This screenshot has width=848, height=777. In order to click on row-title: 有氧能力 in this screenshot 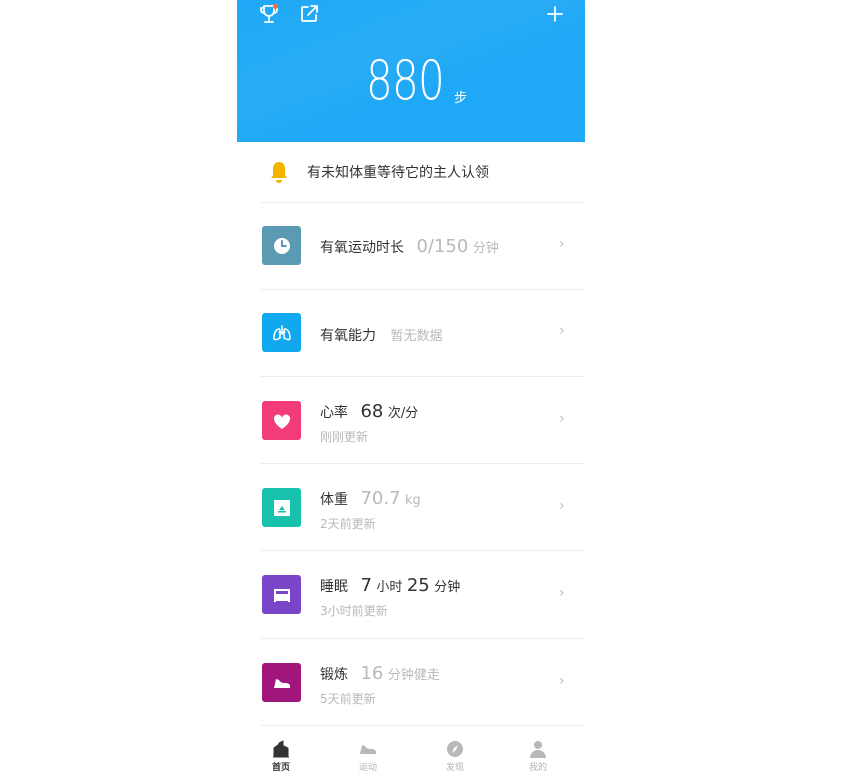, I will do `click(348, 336)`.